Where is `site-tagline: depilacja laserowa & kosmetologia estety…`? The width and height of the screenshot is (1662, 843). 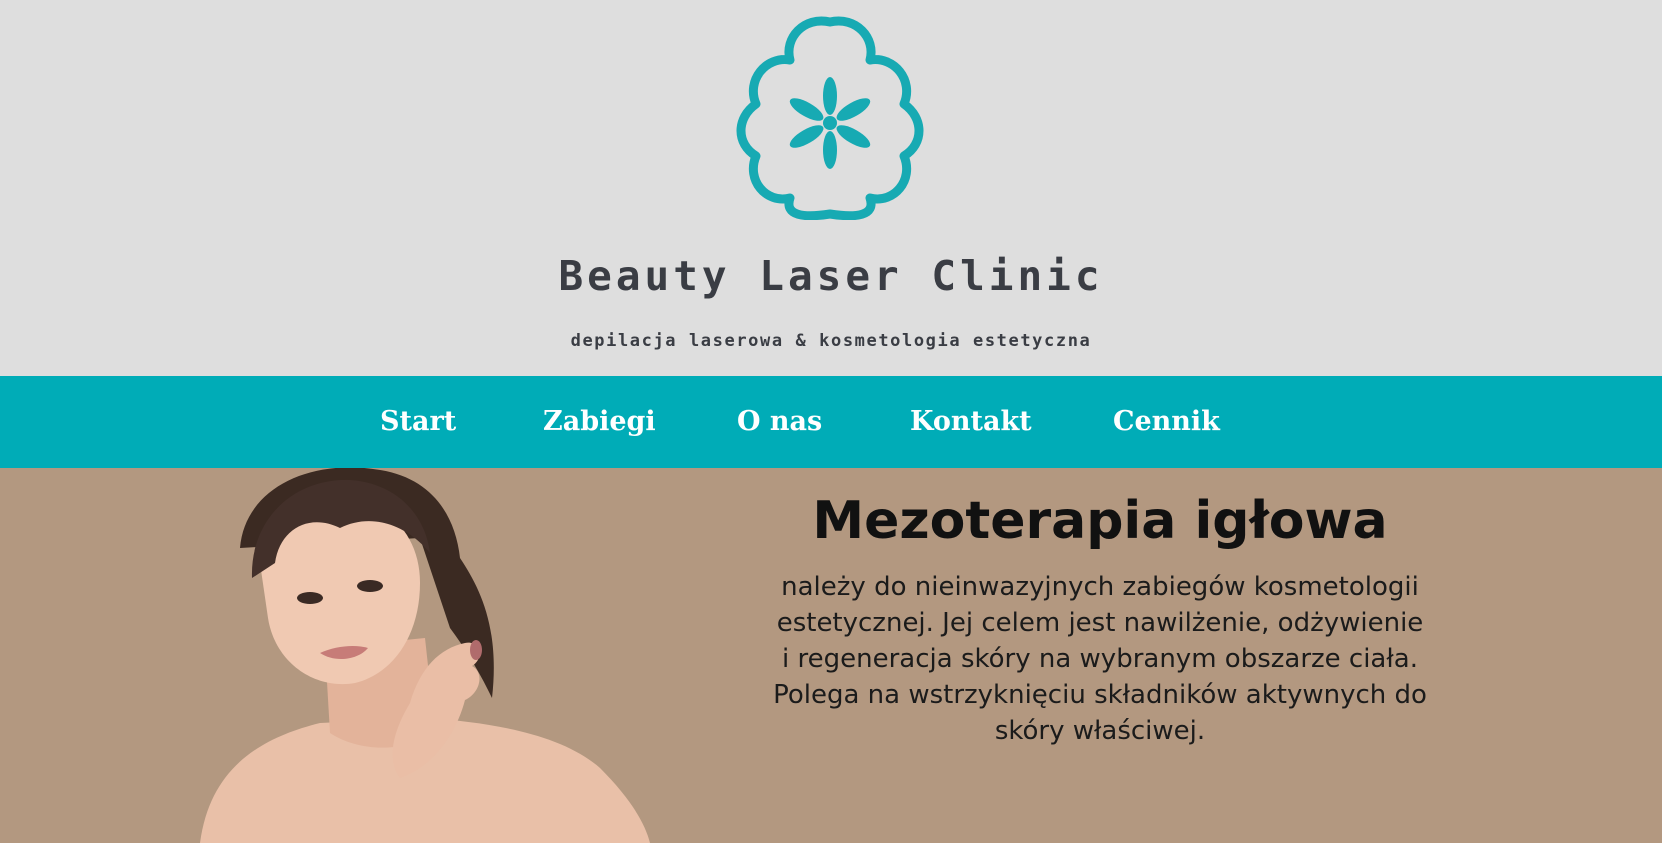
site-tagline: depilacja laserowa & kosmetologia estety… is located at coordinates (831, 341).